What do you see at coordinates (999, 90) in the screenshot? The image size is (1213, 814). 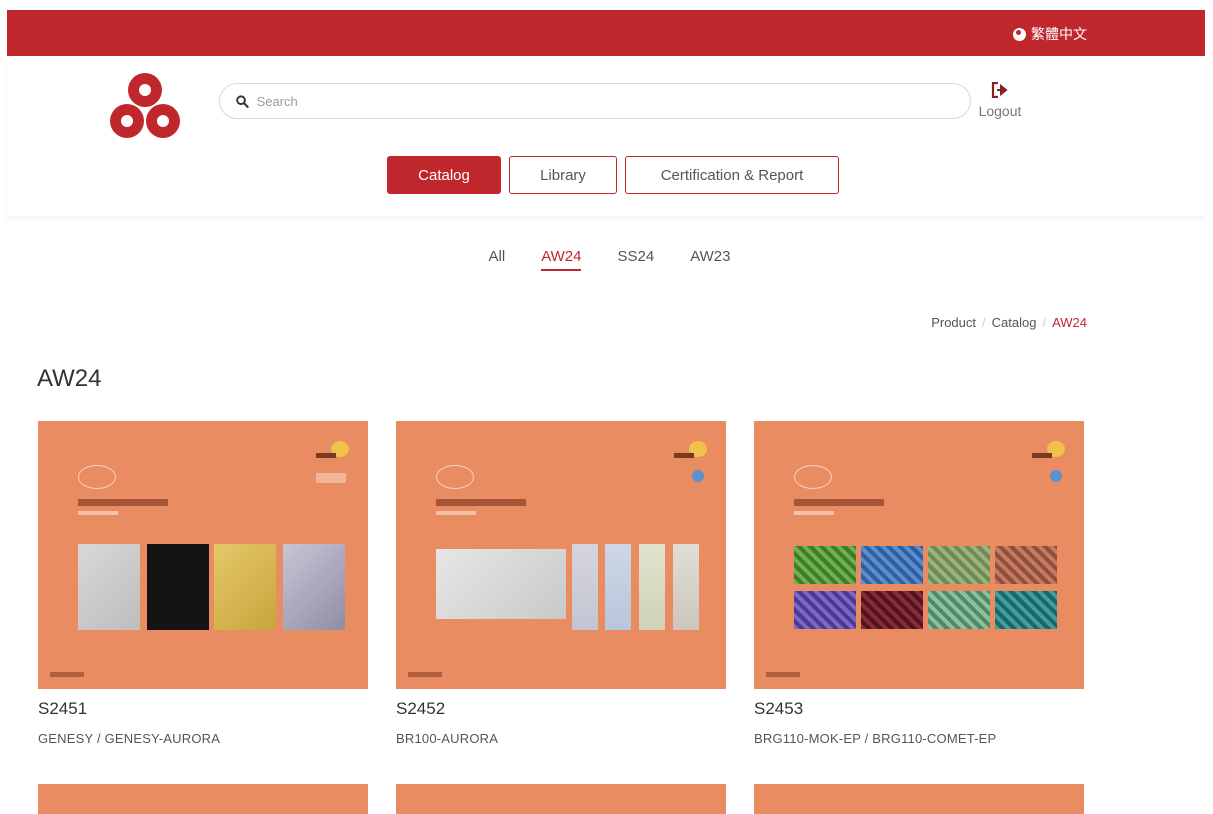 I see `logout-icon` at bounding box center [999, 90].